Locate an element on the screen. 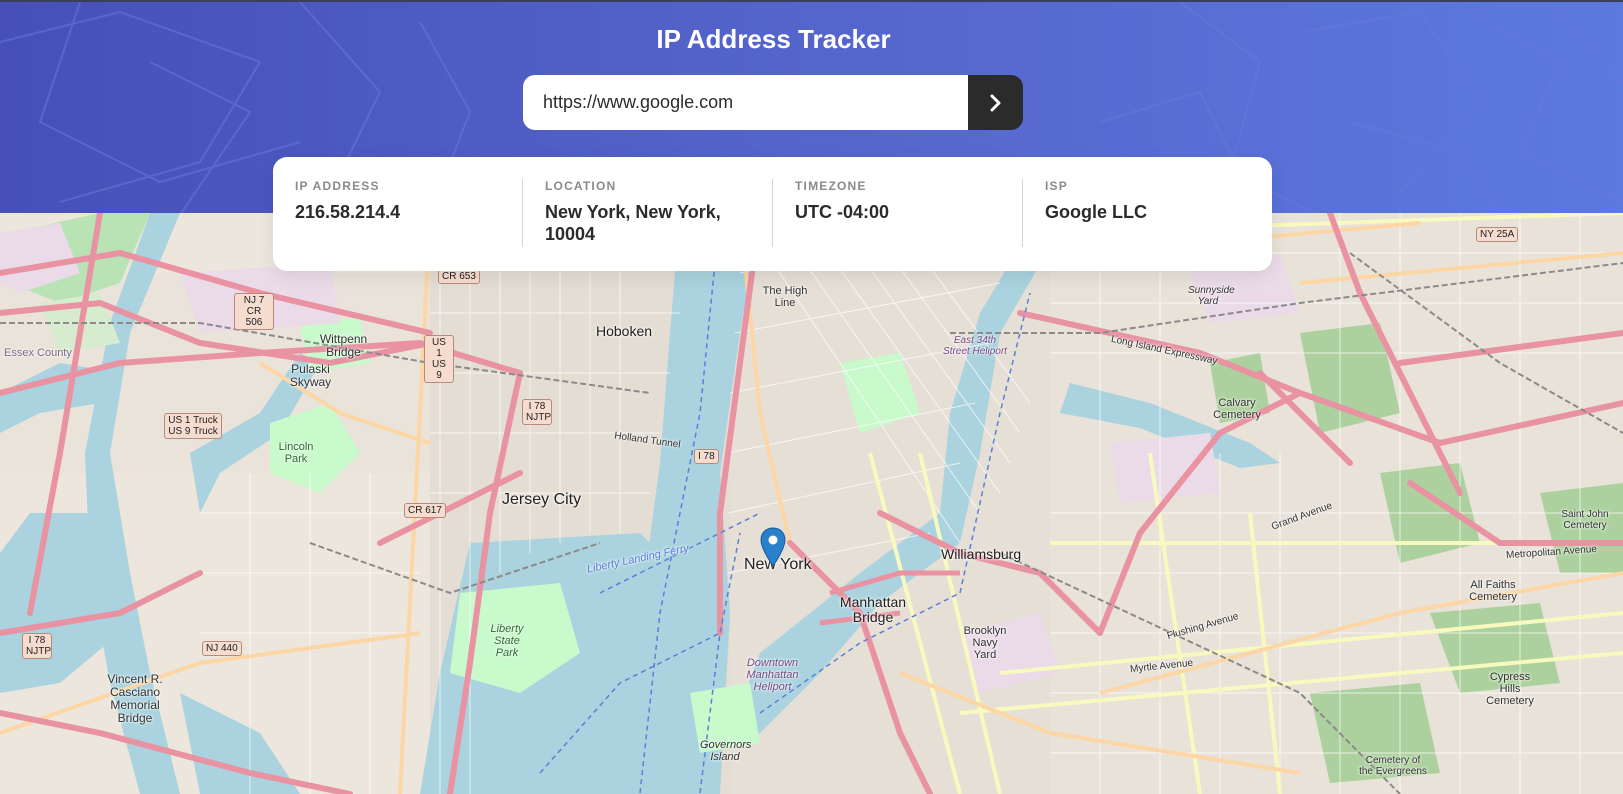  route-shield-us1-truck: US 1 Truck US 9 Truck is located at coordinates (193, 426).